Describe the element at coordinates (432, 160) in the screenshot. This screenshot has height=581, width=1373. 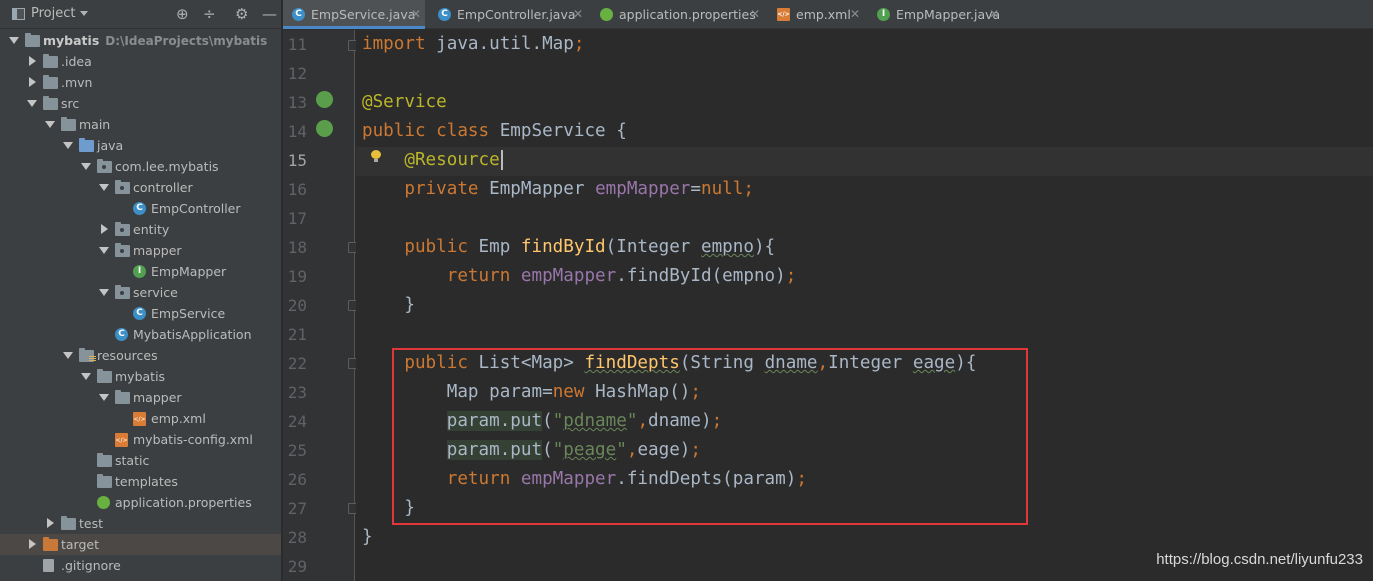
I see `code-line: @Resource` at that location.